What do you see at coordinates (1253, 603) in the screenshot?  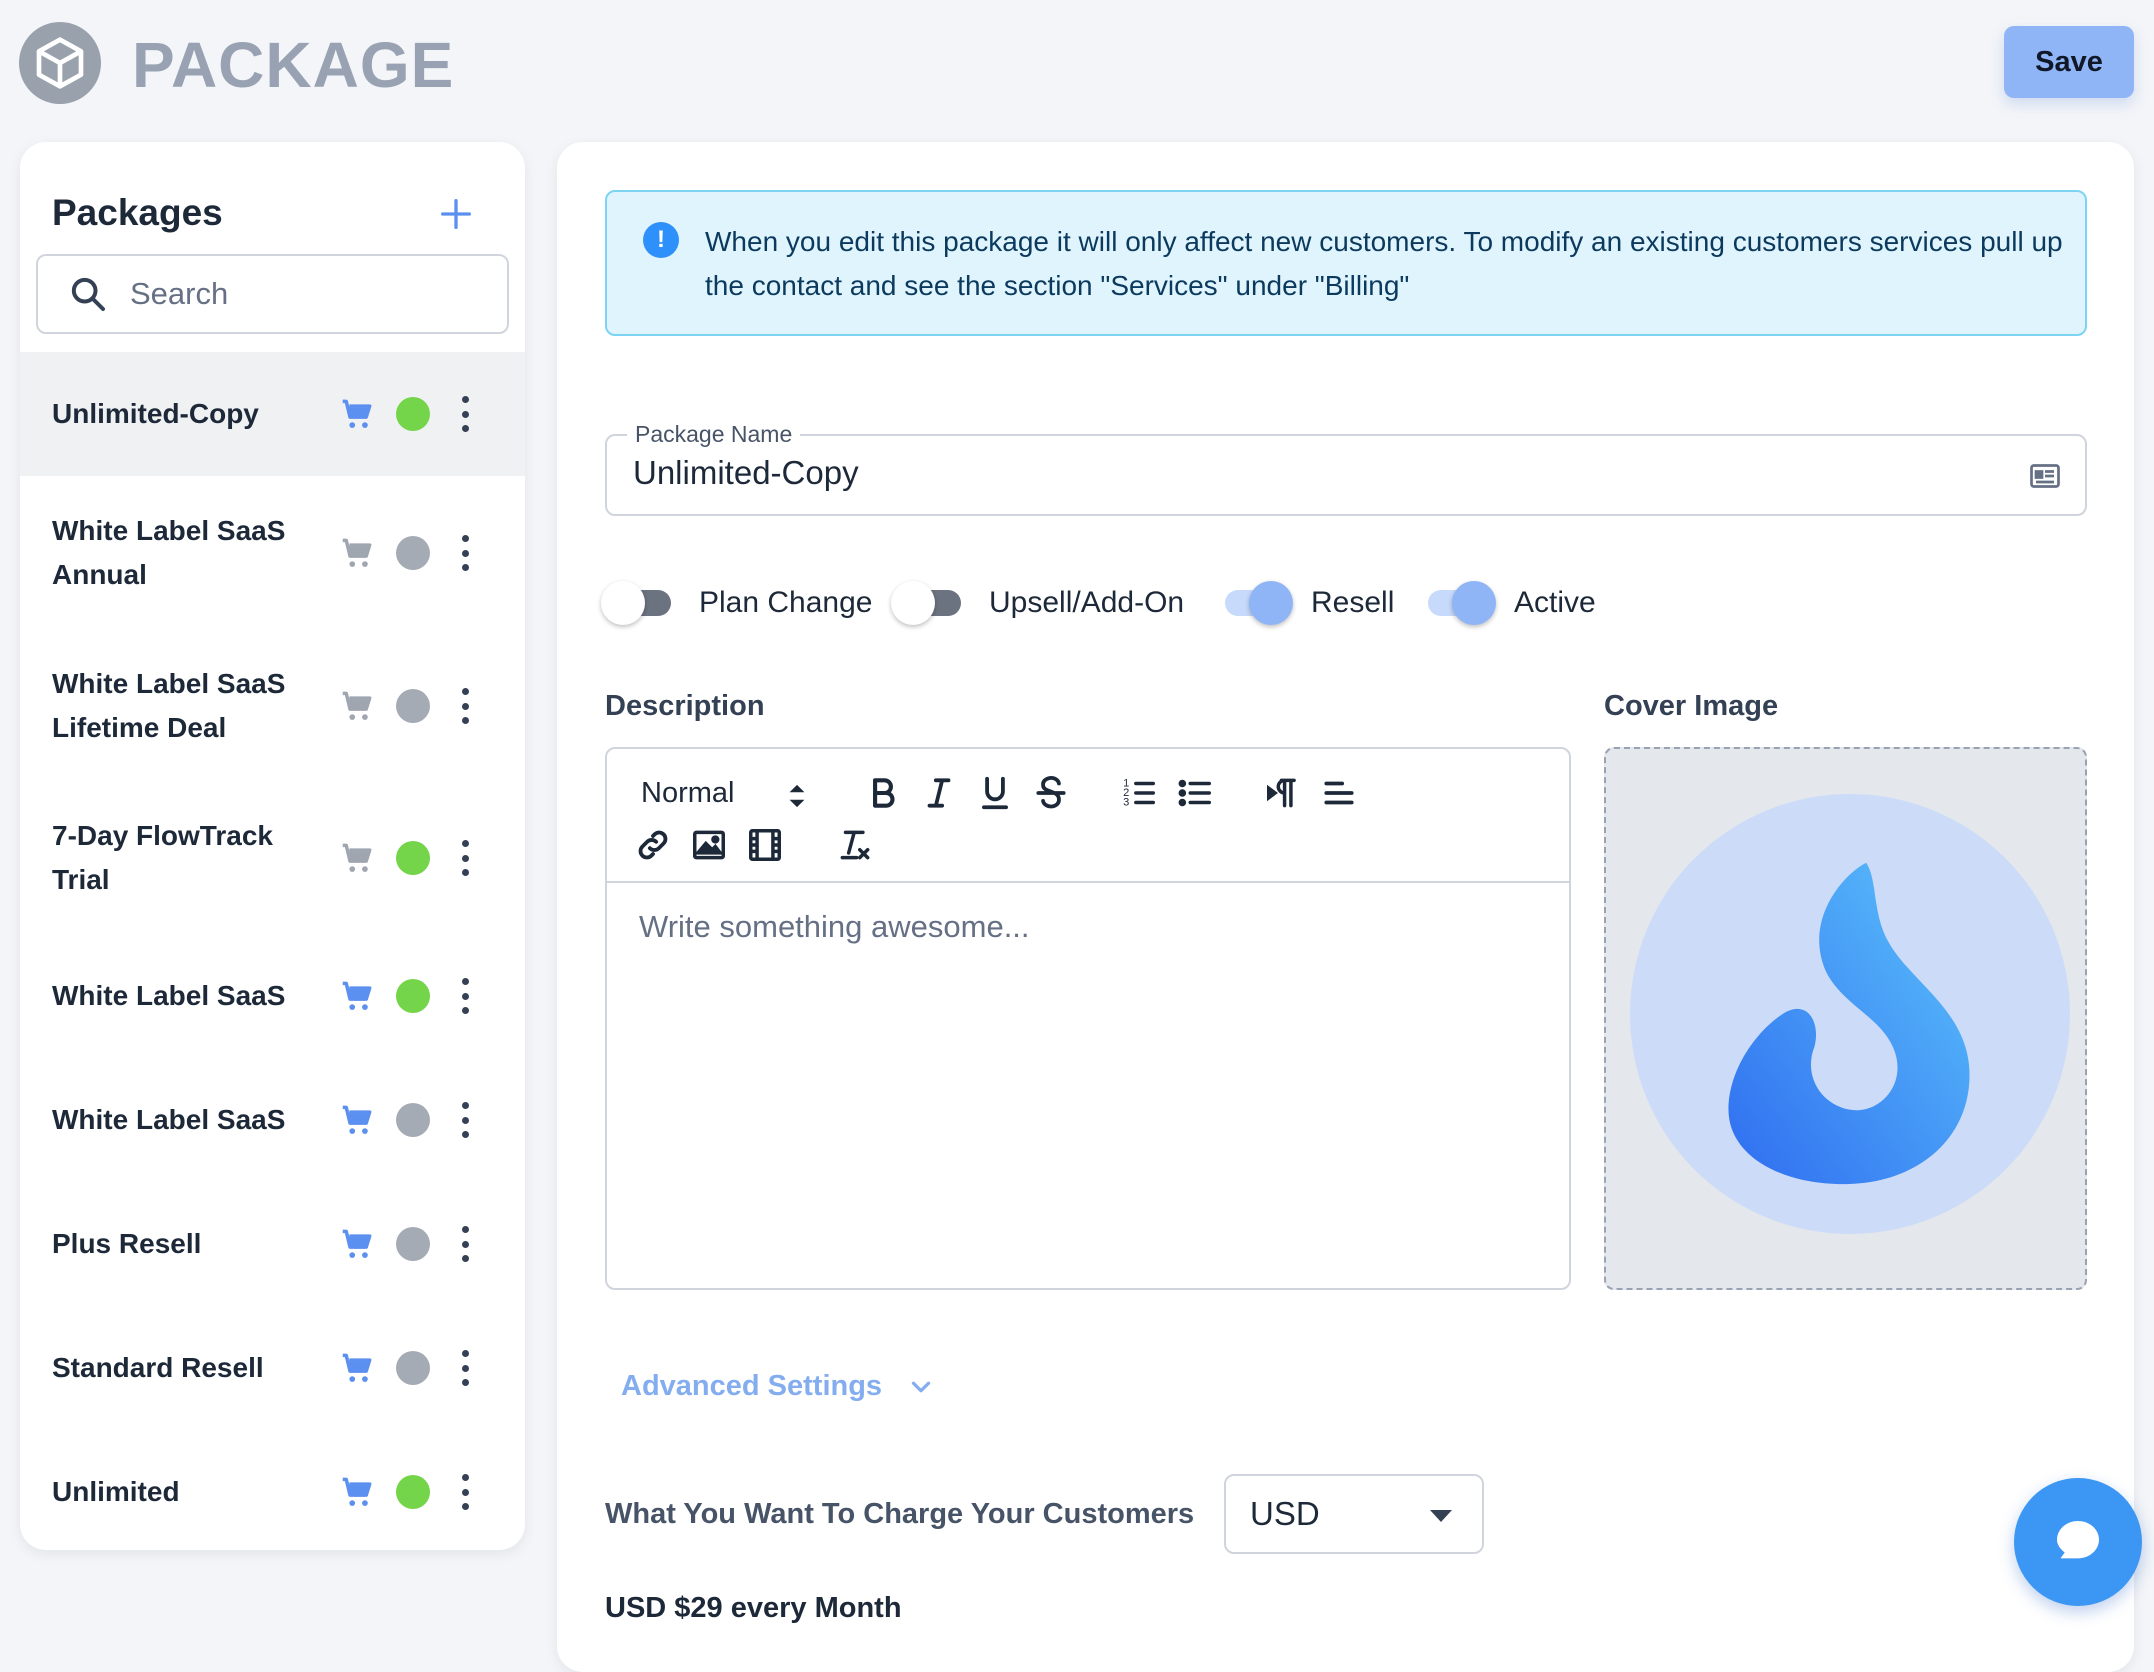 I see `resell-switch` at bounding box center [1253, 603].